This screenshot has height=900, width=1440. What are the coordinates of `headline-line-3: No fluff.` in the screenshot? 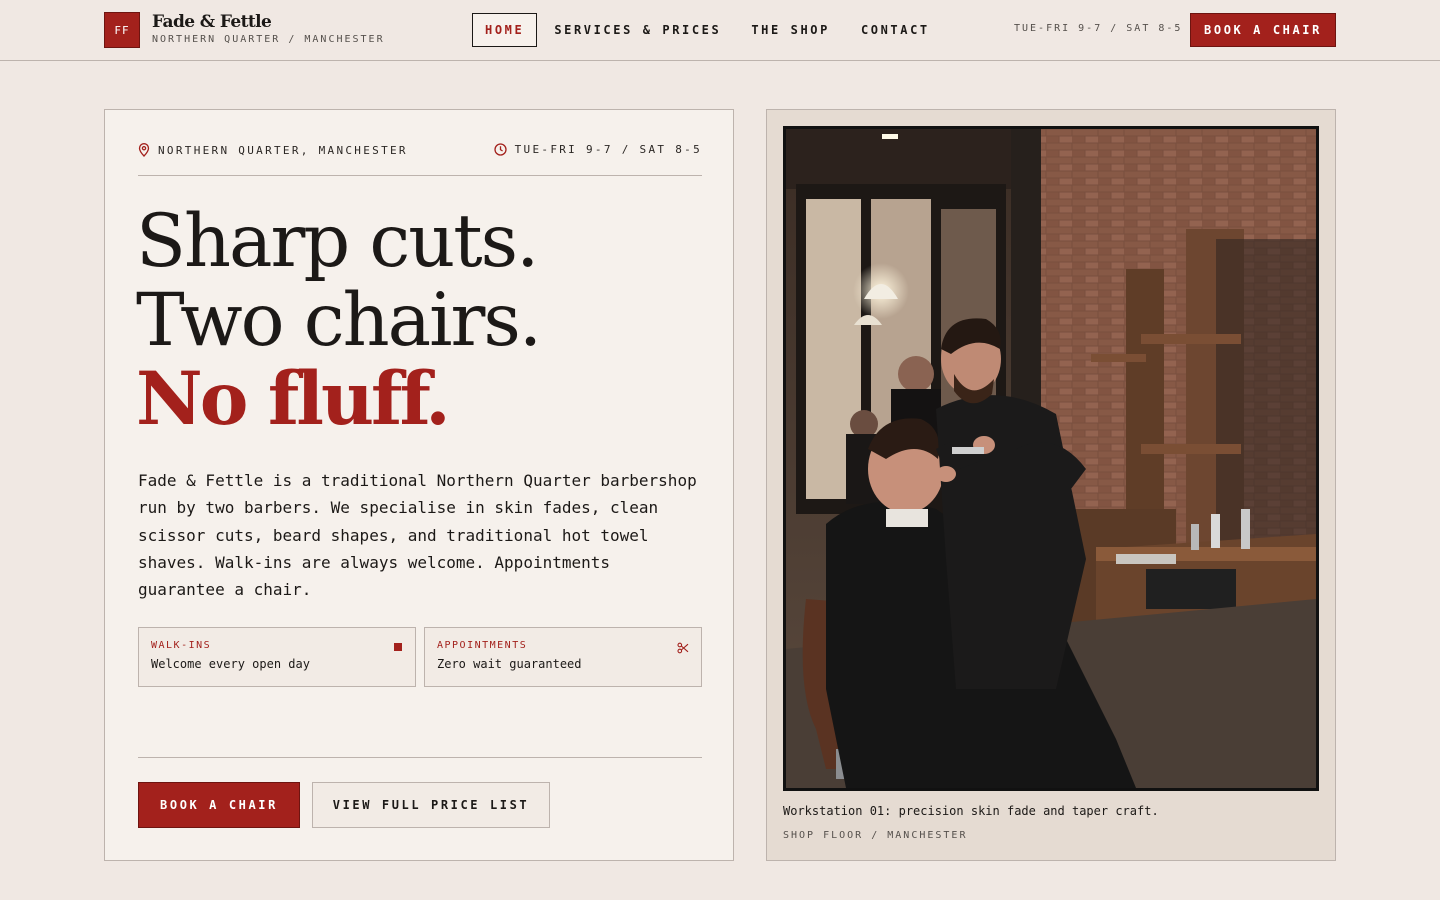 It's located at (293, 399).